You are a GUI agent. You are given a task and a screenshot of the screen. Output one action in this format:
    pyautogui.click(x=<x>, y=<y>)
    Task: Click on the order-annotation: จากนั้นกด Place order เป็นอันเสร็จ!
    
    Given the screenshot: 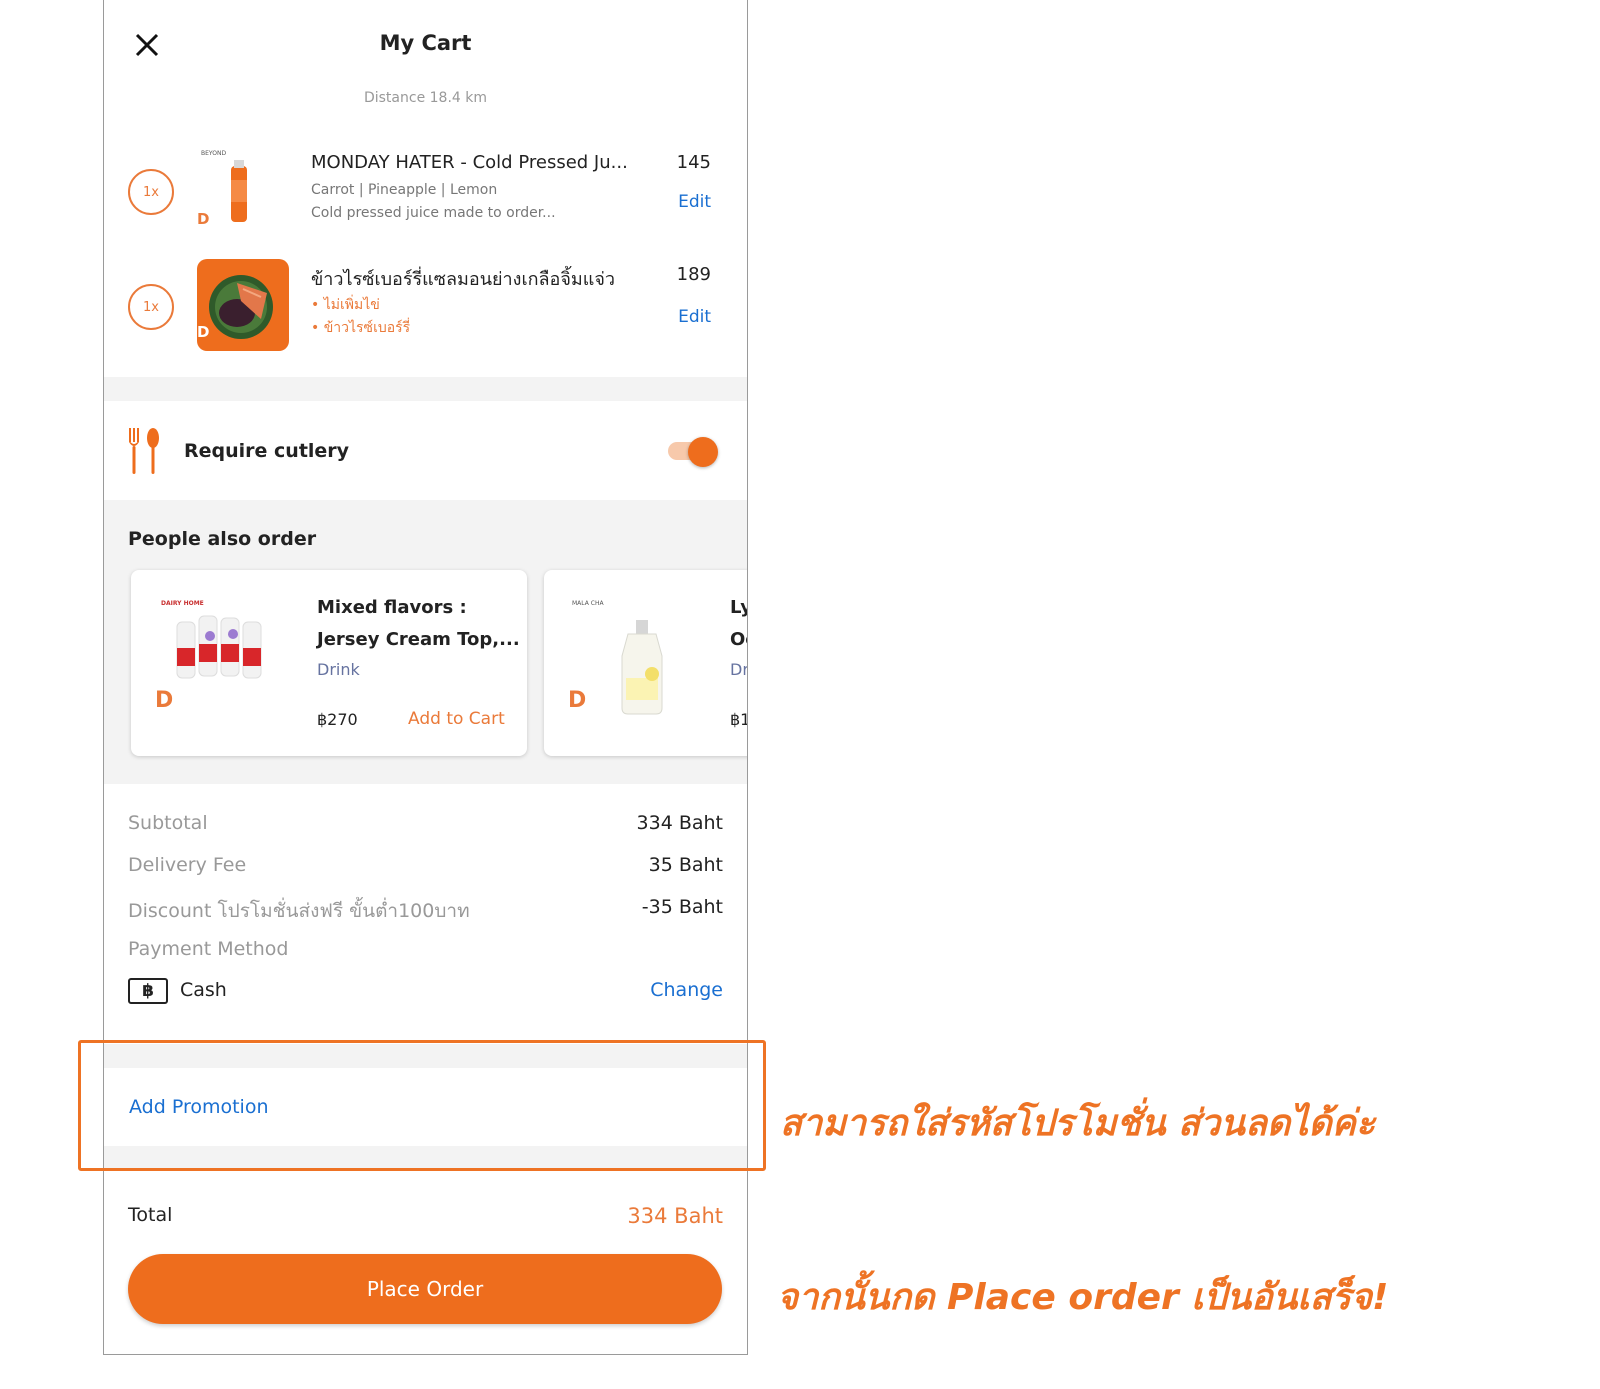 What is the action you would take?
    pyautogui.click(x=1083, y=1297)
    